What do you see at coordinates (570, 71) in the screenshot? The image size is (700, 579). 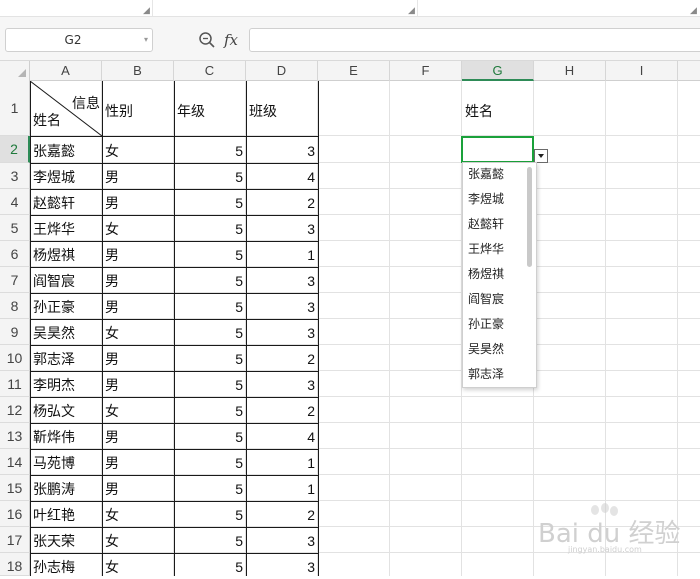 I see `column-header-h: H` at bounding box center [570, 71].